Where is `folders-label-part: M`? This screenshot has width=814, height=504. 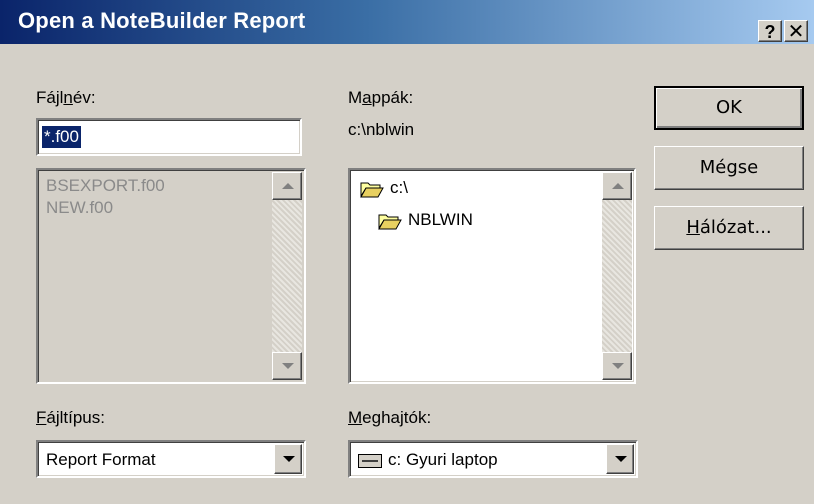
folders-label-part: M is located at coordinates (355, 97).